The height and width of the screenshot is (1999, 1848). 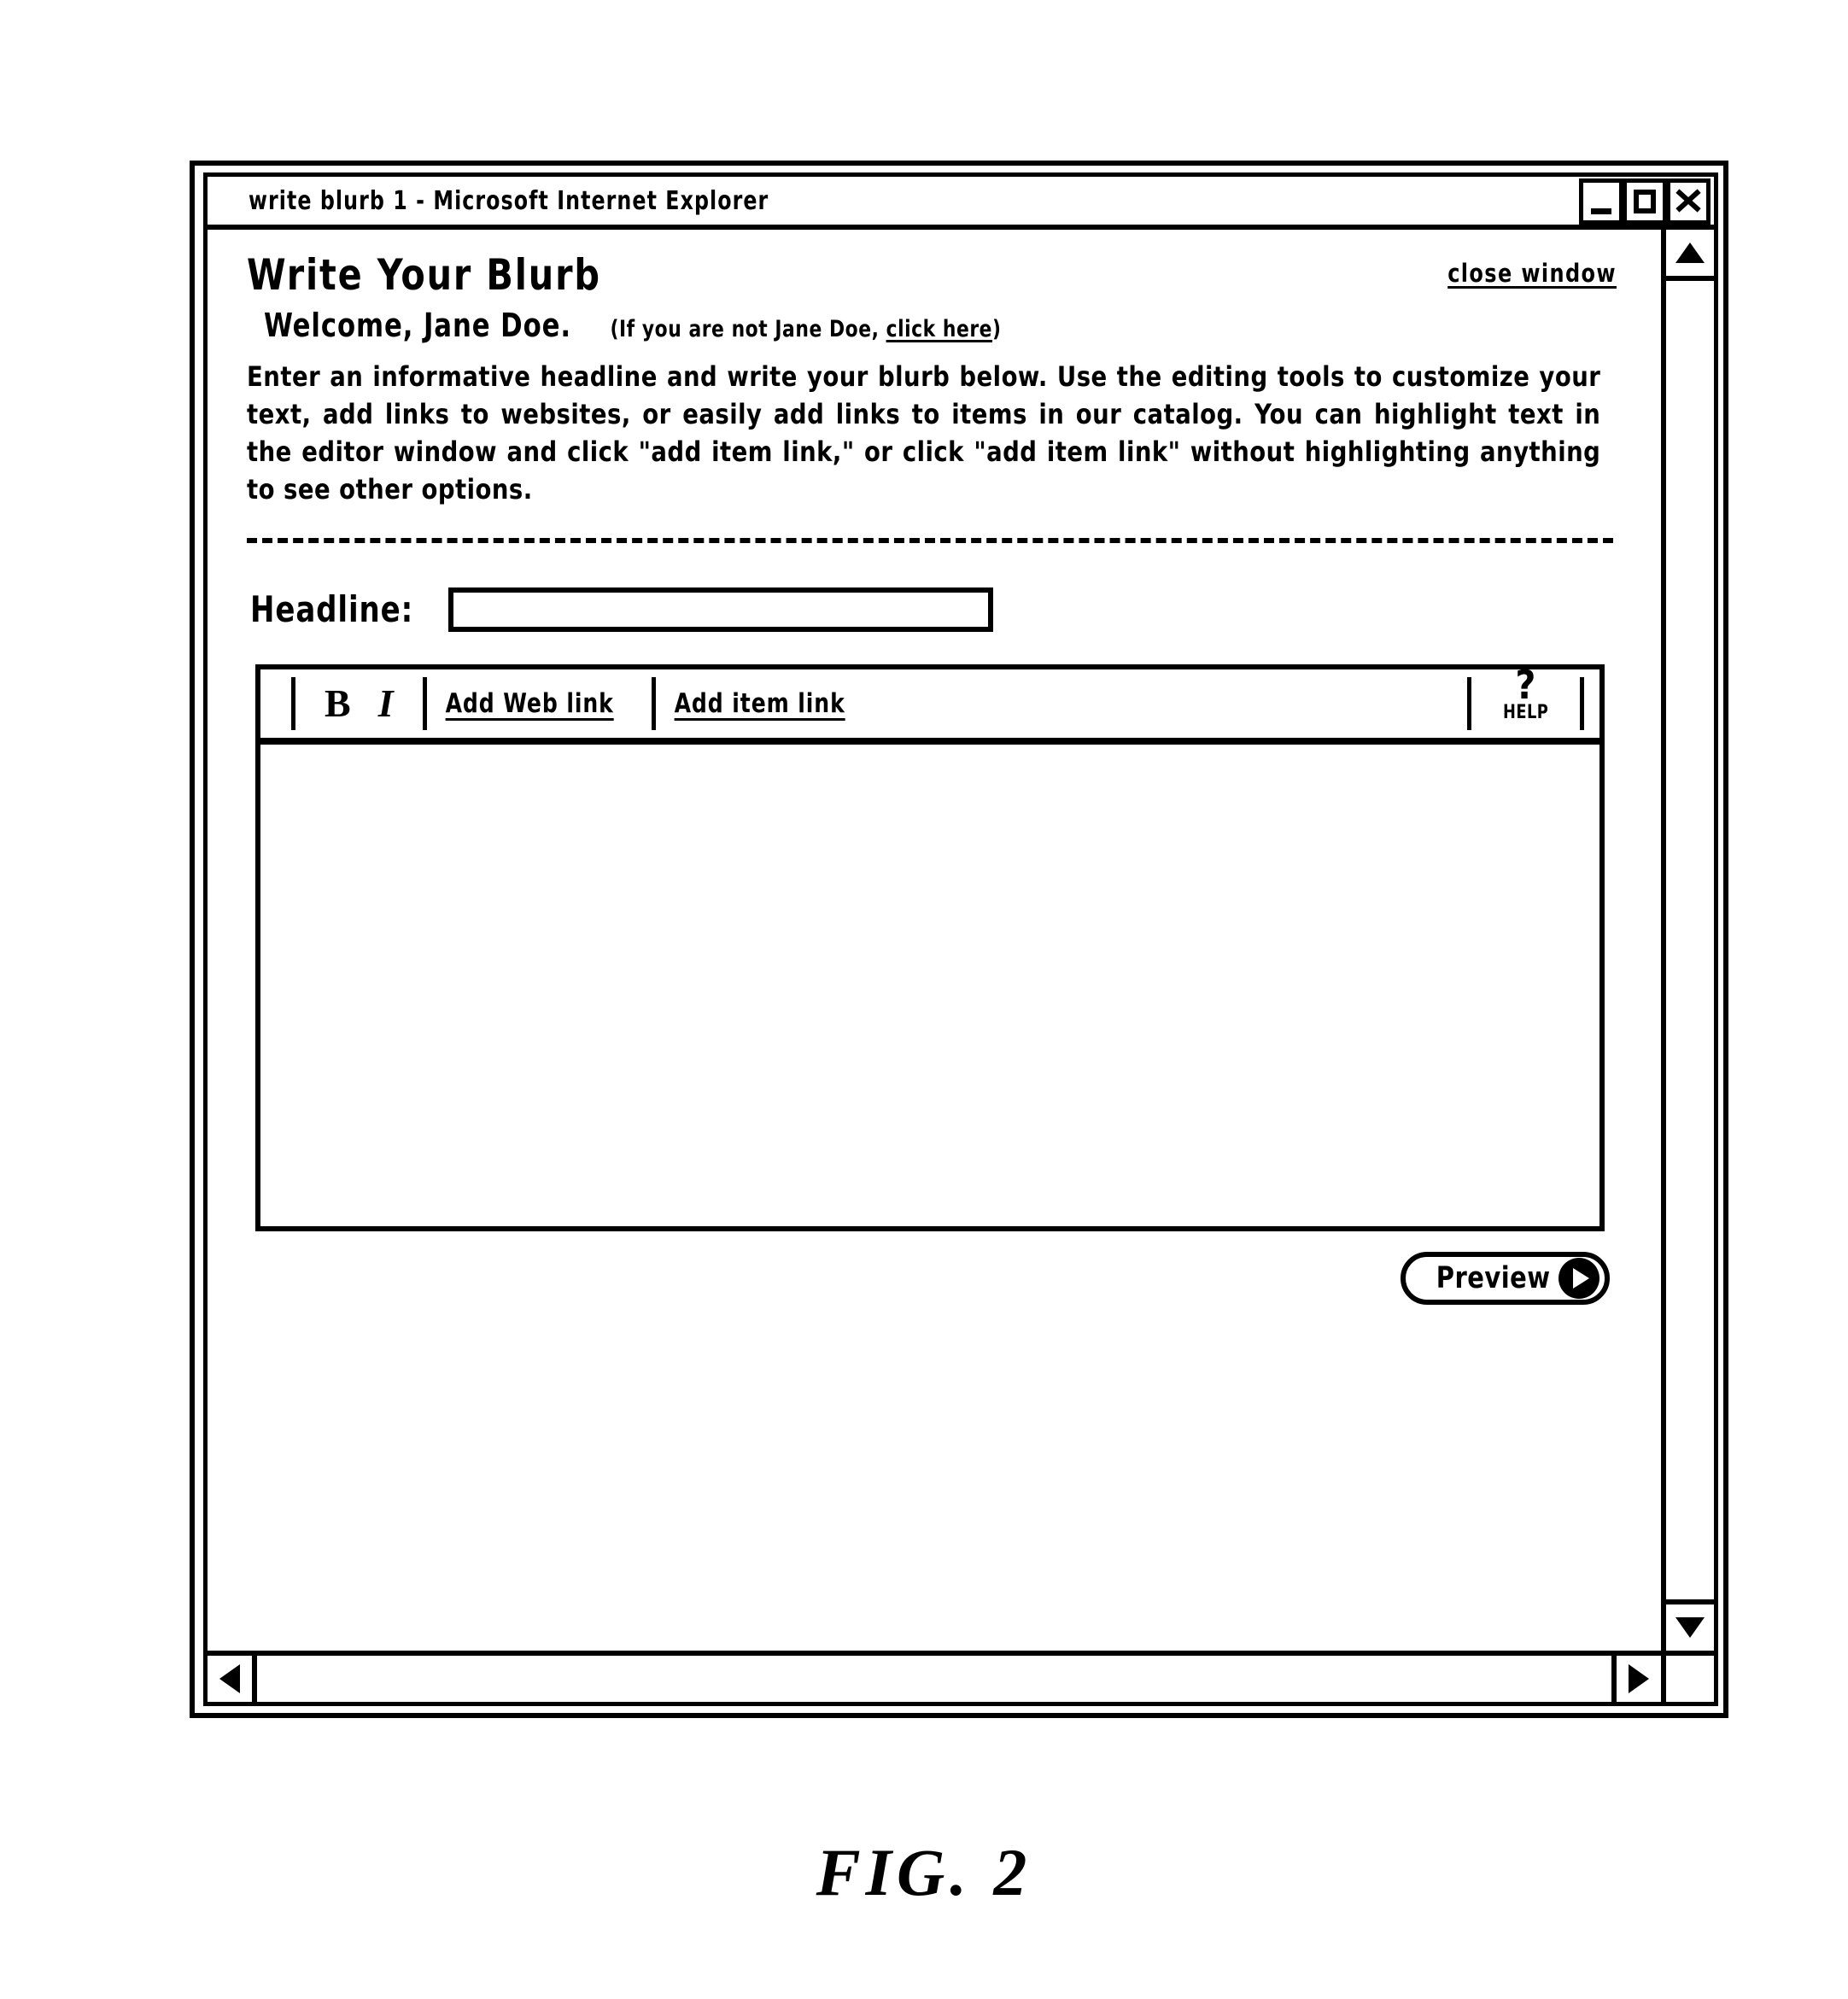 I want to click on help-button: ? HELP, so click(x=1526, y=692).